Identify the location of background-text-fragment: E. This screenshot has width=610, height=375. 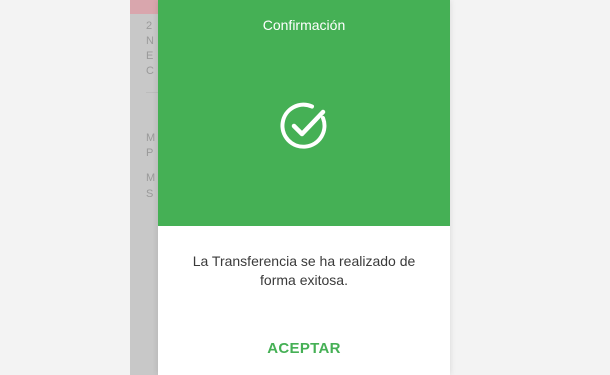
(150, 56).